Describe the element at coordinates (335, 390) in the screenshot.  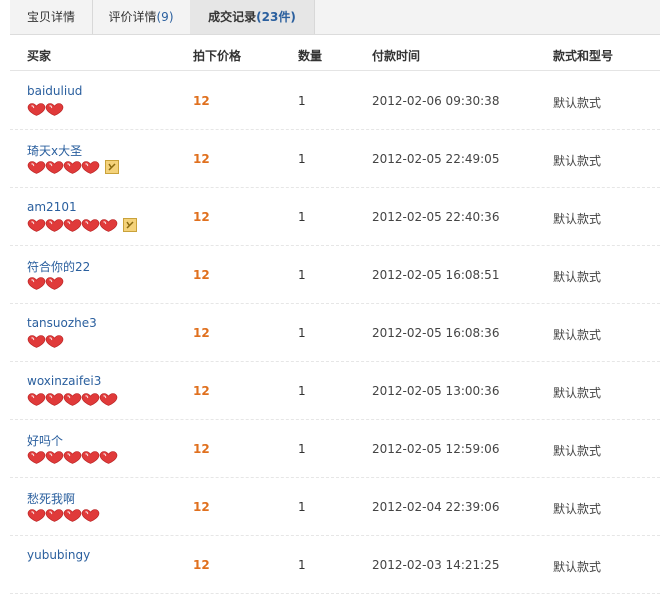
I see `table-row: woxinzaifei3 12 1 2012-02-05 13:00:36 默认款式` at that location.